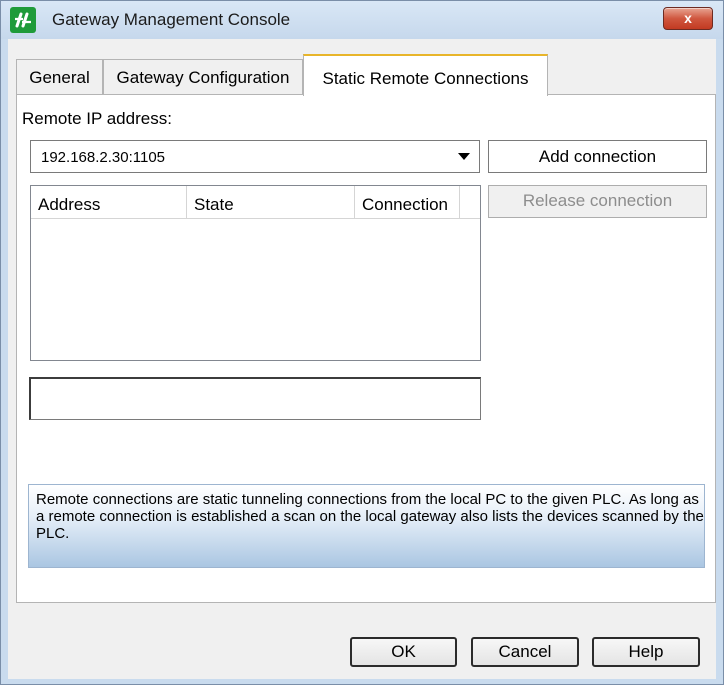 The height and width of the screenshot is (685, 724). What do you see at coordinates (525, 652) in the screenshot?
I see `cancel-button: Cancel` at bounding box center [525, 652].